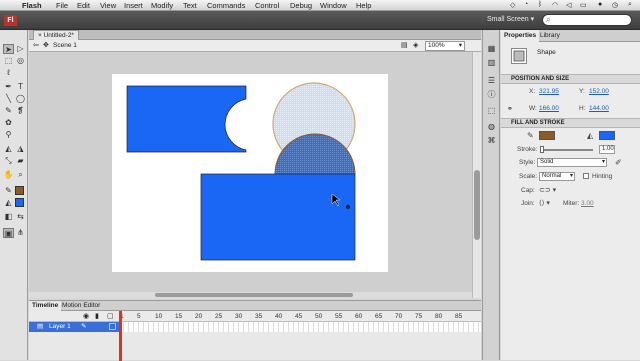  What do you see at coordinates (333, 5) in the screenshot?
I see `menu-window: Window` at bounding box center [333, 5].